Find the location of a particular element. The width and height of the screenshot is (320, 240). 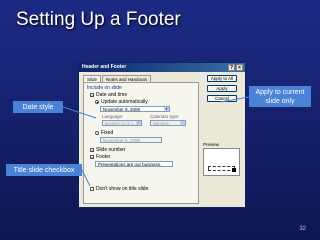

close-button: × is located at coordinates (239, 67).